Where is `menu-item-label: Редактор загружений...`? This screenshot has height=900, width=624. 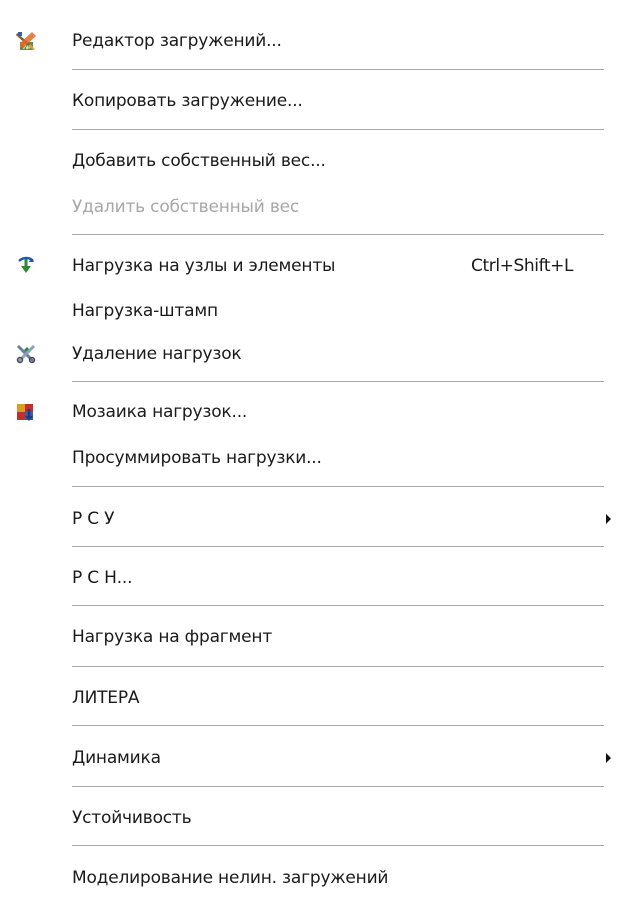 menu-item-label: Редактор загружений... is located at coordinates (177, 41).